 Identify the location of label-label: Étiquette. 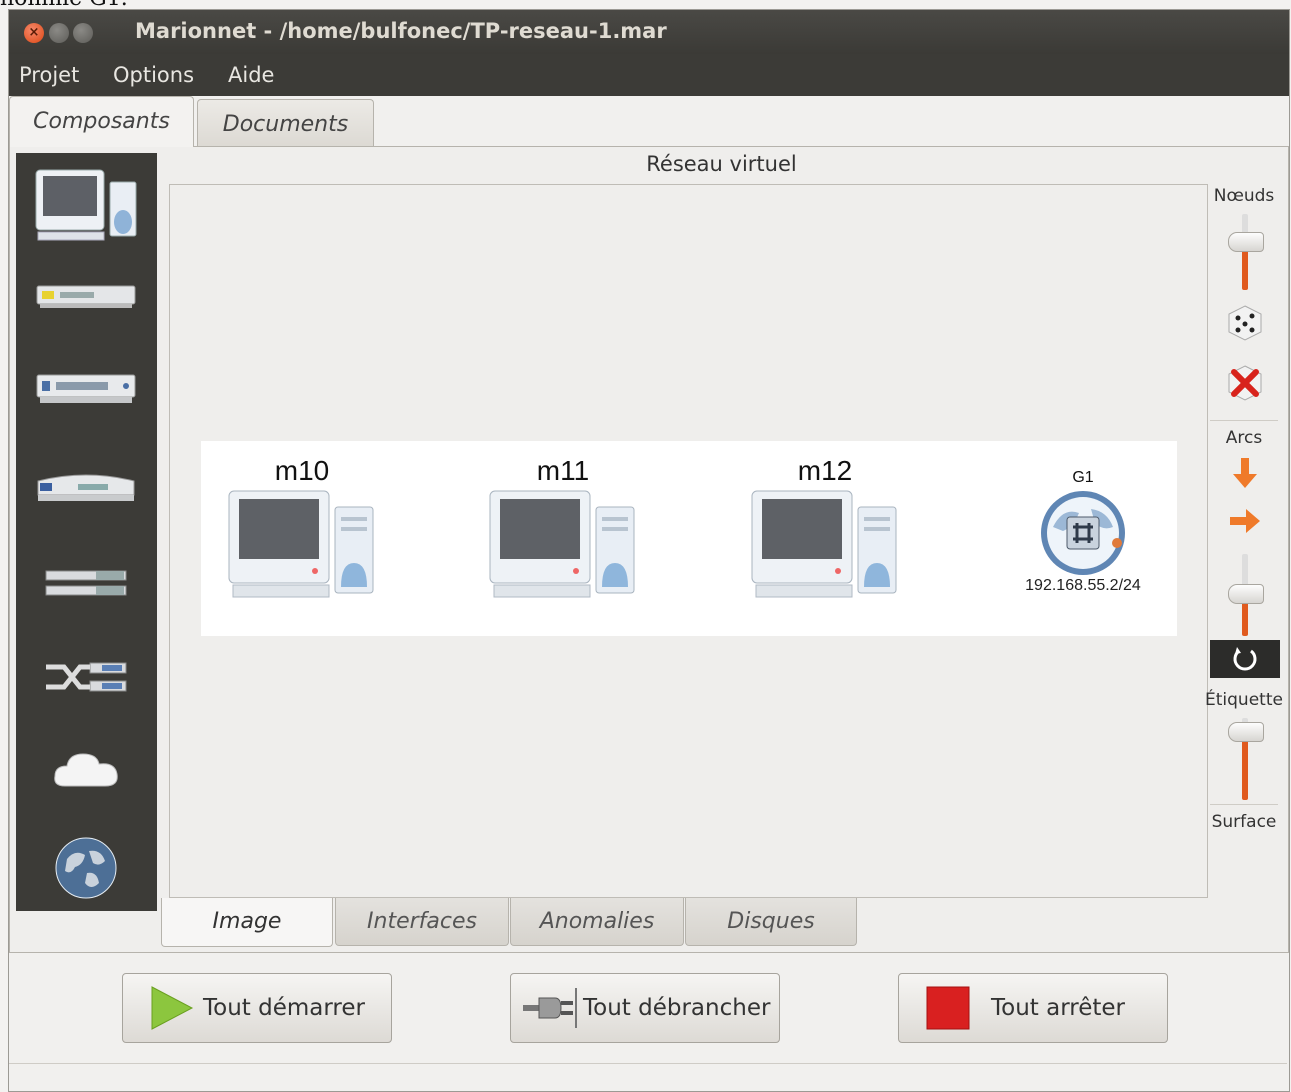
(1244, 700).